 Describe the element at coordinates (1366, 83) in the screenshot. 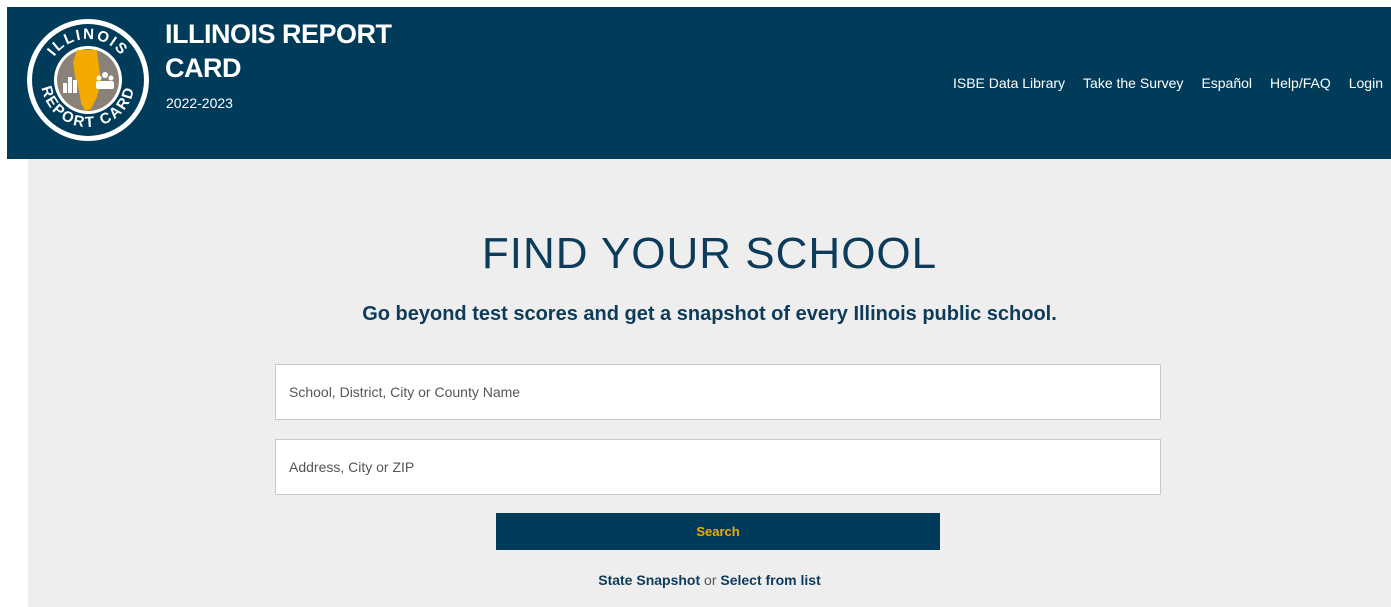

I see `nav-login: Login` at that location.